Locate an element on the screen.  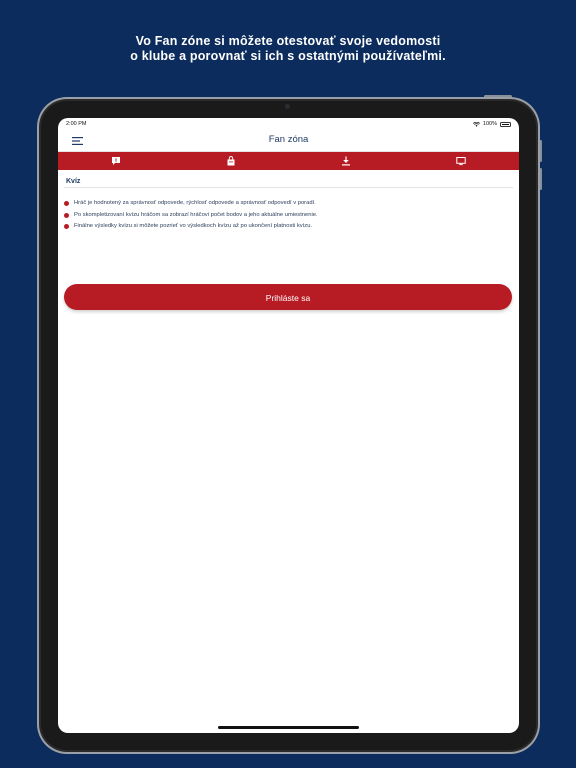
camera-icon is located at coordinates (287, 106).